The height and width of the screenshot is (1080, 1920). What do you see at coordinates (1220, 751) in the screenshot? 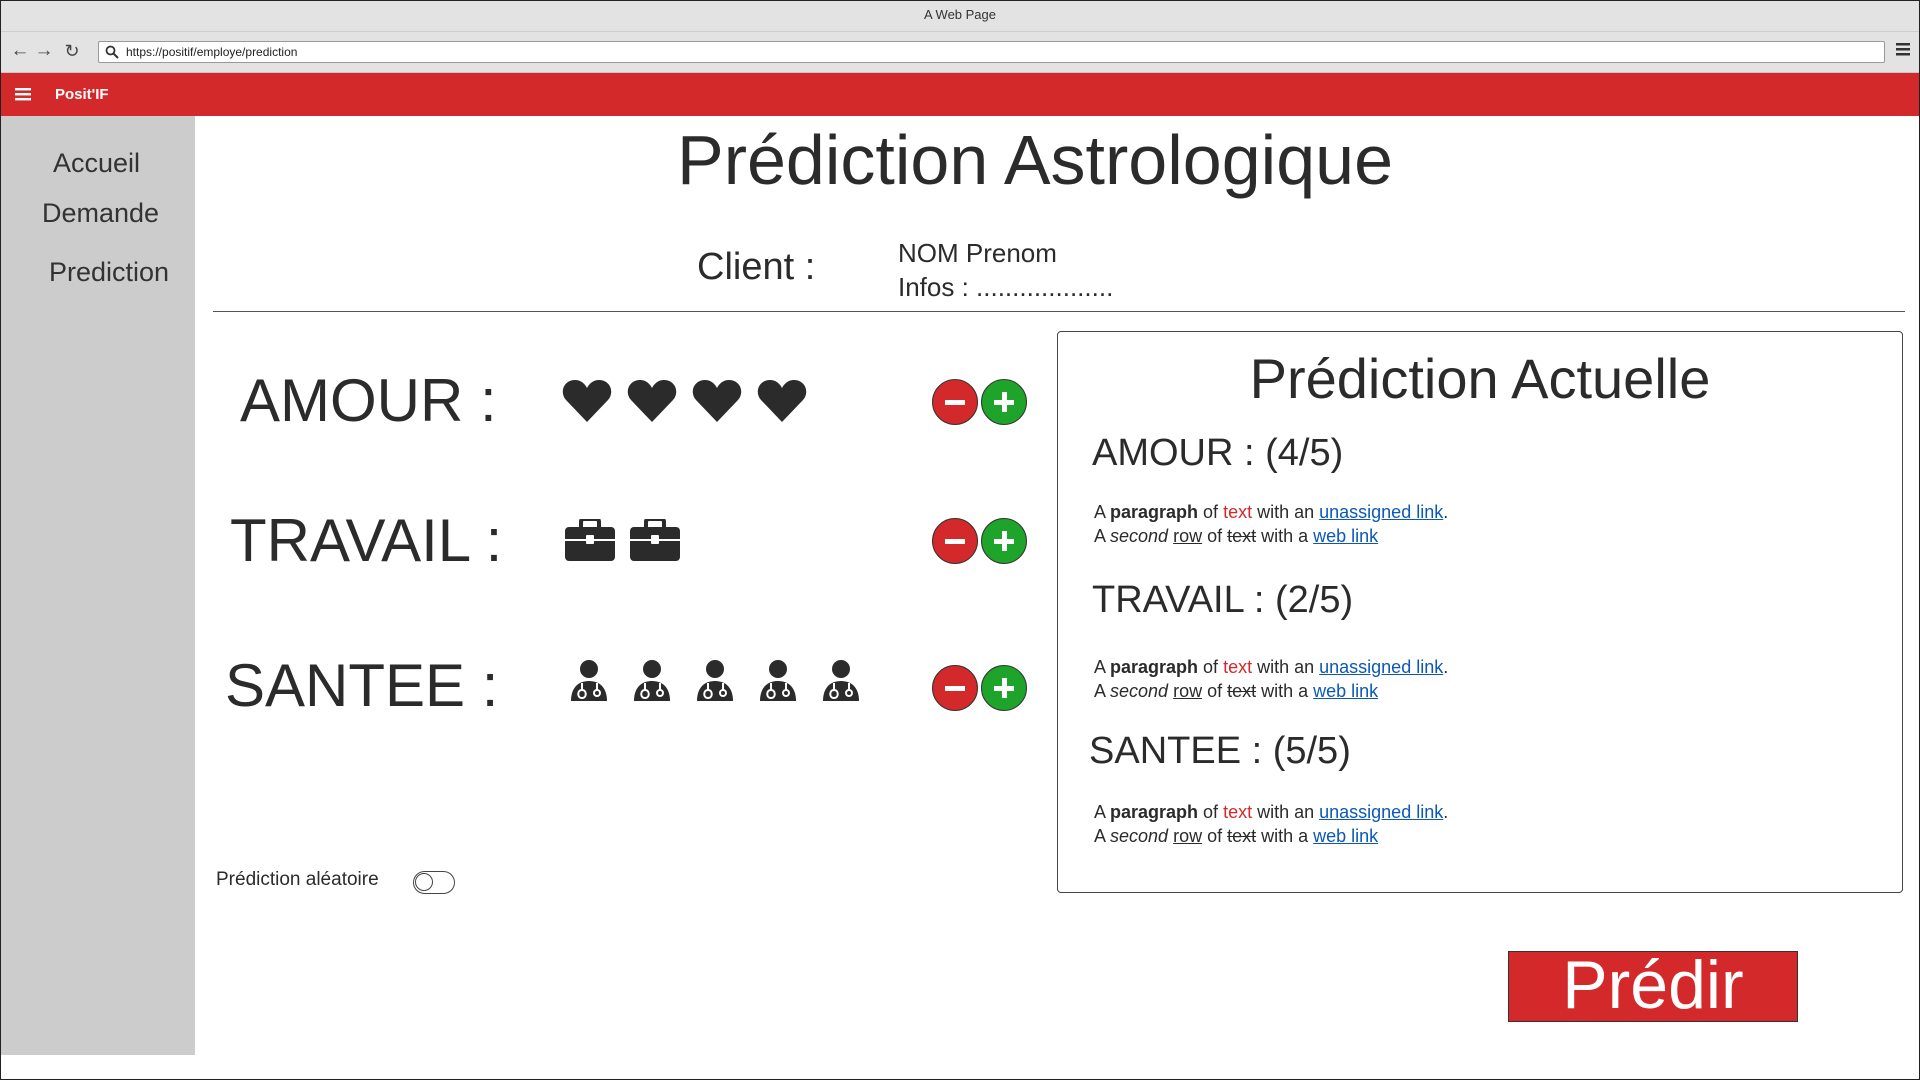
I see `santee-prediction-heading: SANTEE : (5/5)` at bounding box center [1220, 751].